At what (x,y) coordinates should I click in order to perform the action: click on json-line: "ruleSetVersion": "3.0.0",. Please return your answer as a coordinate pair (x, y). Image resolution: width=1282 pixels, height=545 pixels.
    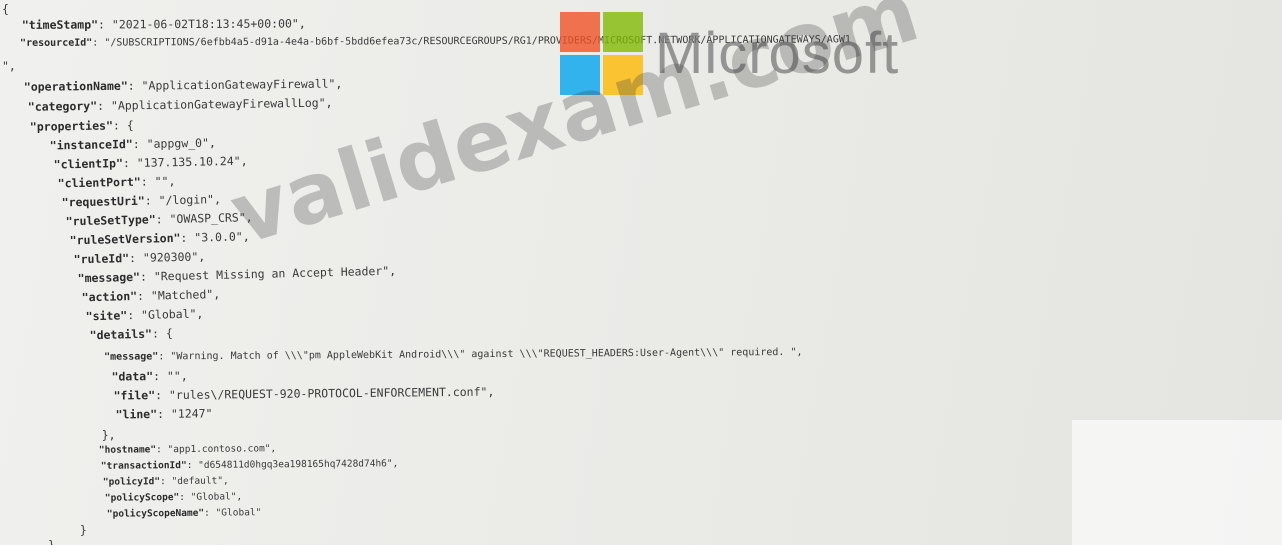
    Looking at the image, I should click on (146, 238).